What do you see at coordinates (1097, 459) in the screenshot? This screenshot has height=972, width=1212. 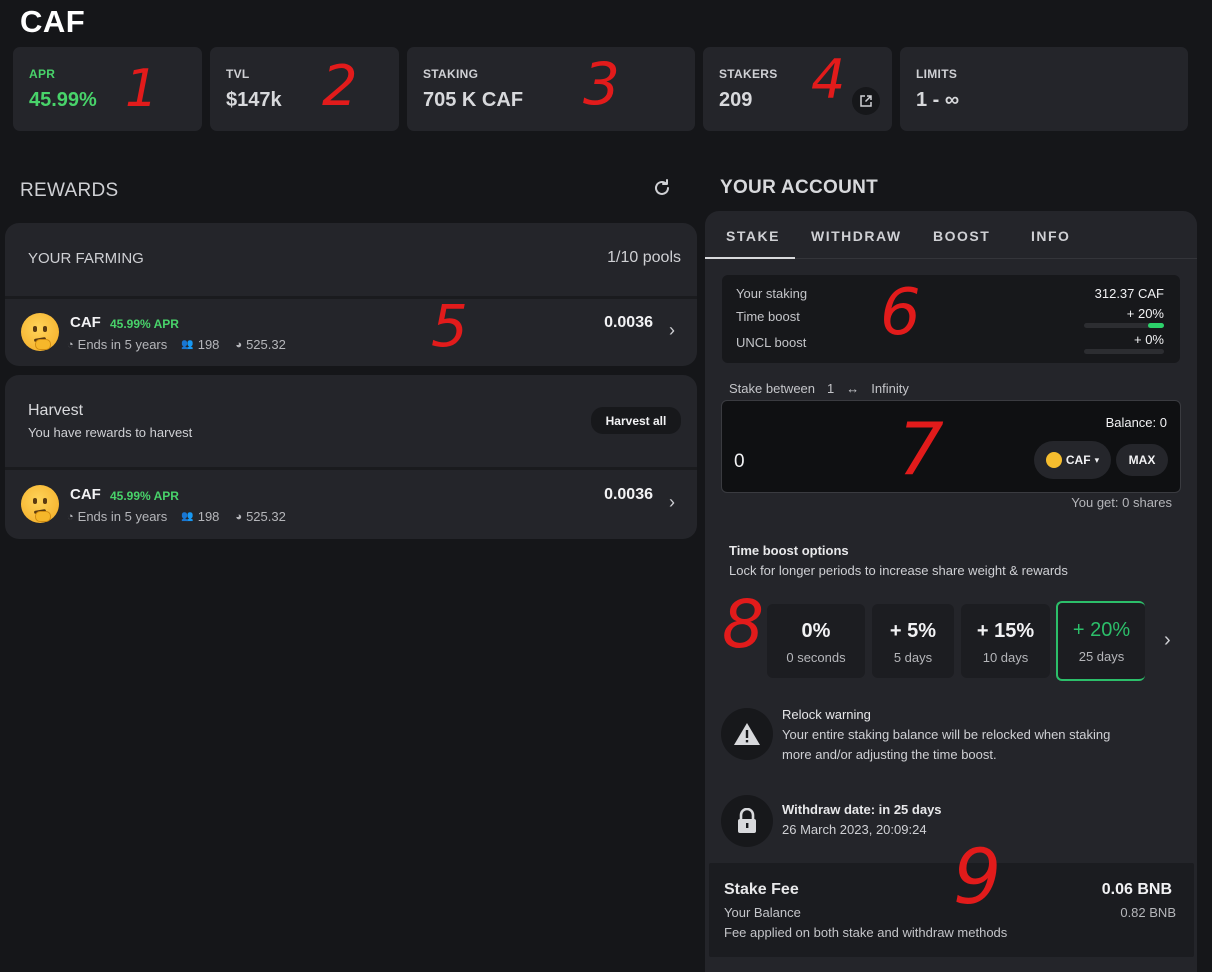 I see `chevron-down-icon: ▾` at bounding box center [1097, 459].